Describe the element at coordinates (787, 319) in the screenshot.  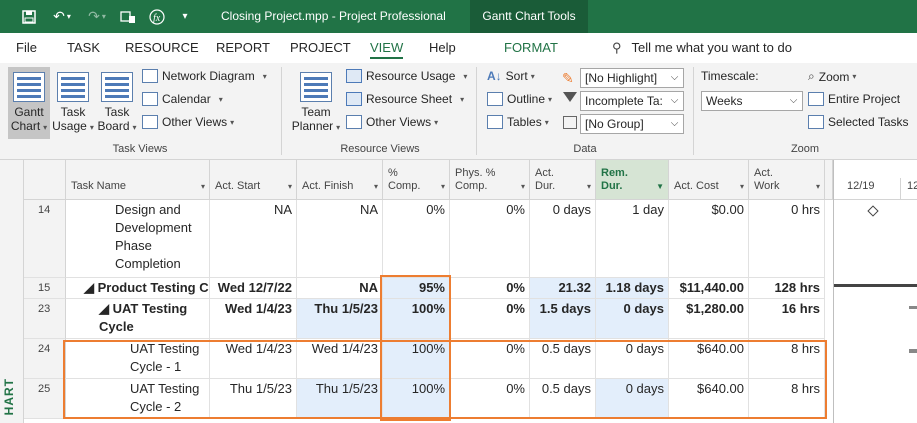
I see `act-work-cell: 16 hrs` at that location.